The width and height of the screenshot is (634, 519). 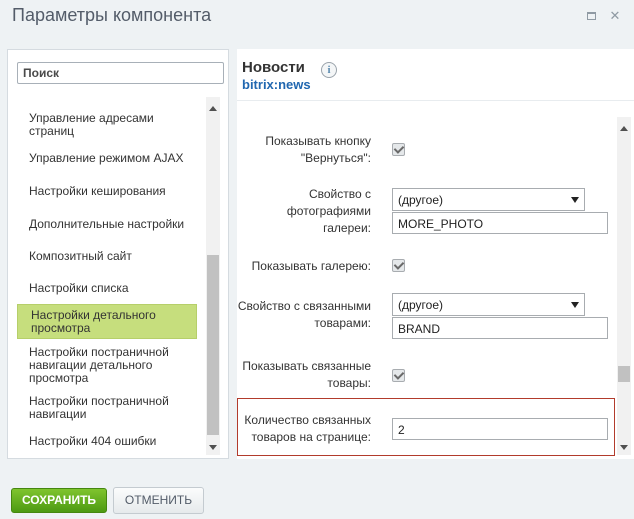 I want to click on minimize-icon, so click(x=591, y=16).